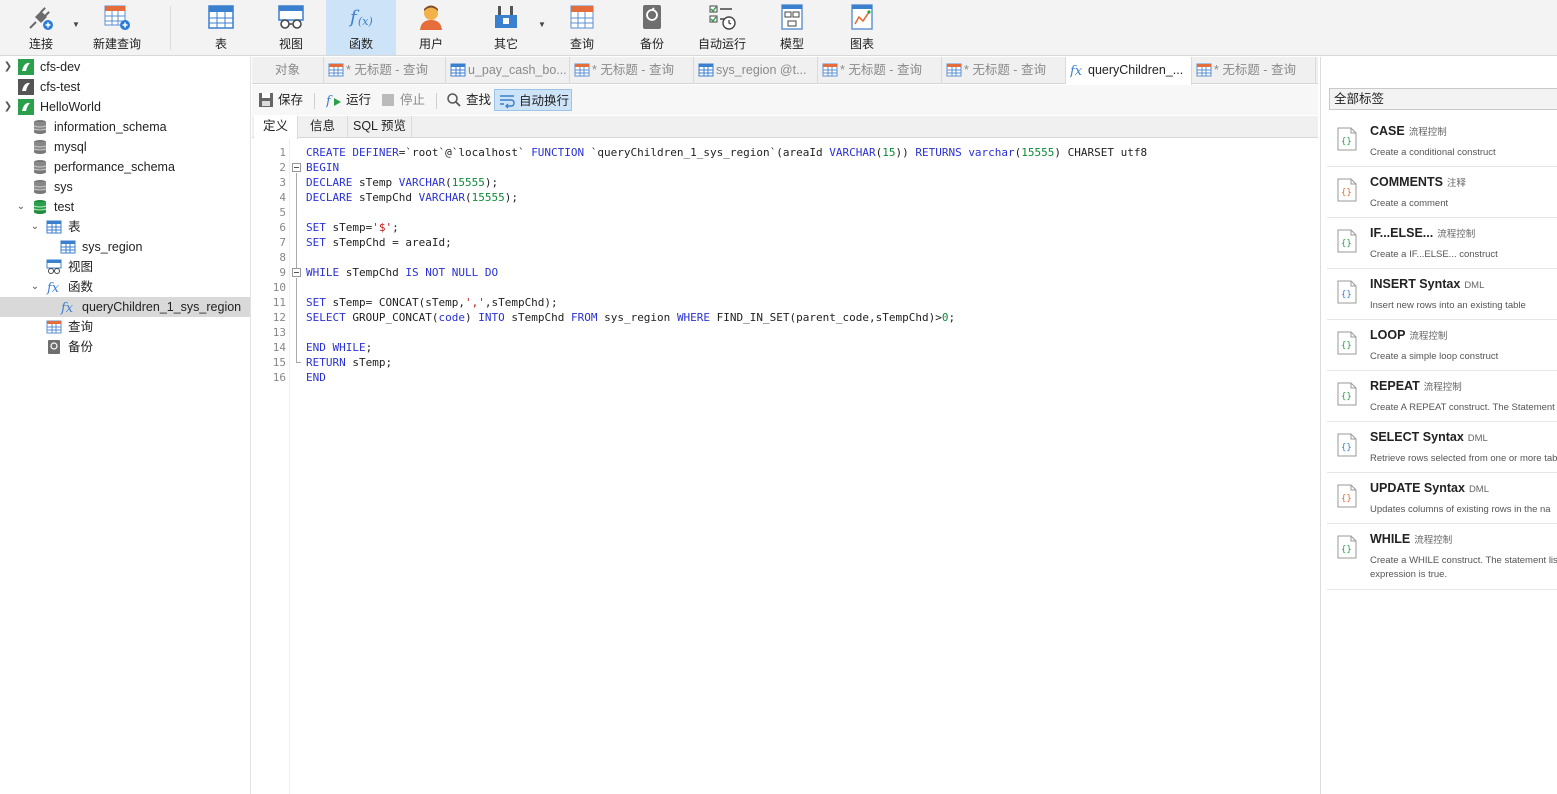  Describe the element at coordinates (282, 242) in the screenshot. I see `line-number: 7` at that location.